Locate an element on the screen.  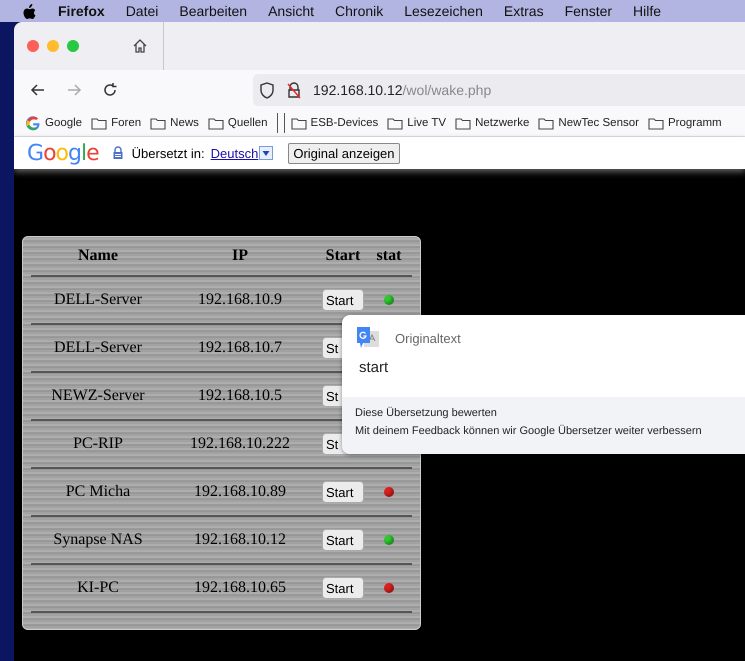
ip-address: 192.168.10.9 is located at coordinates (240, 300).